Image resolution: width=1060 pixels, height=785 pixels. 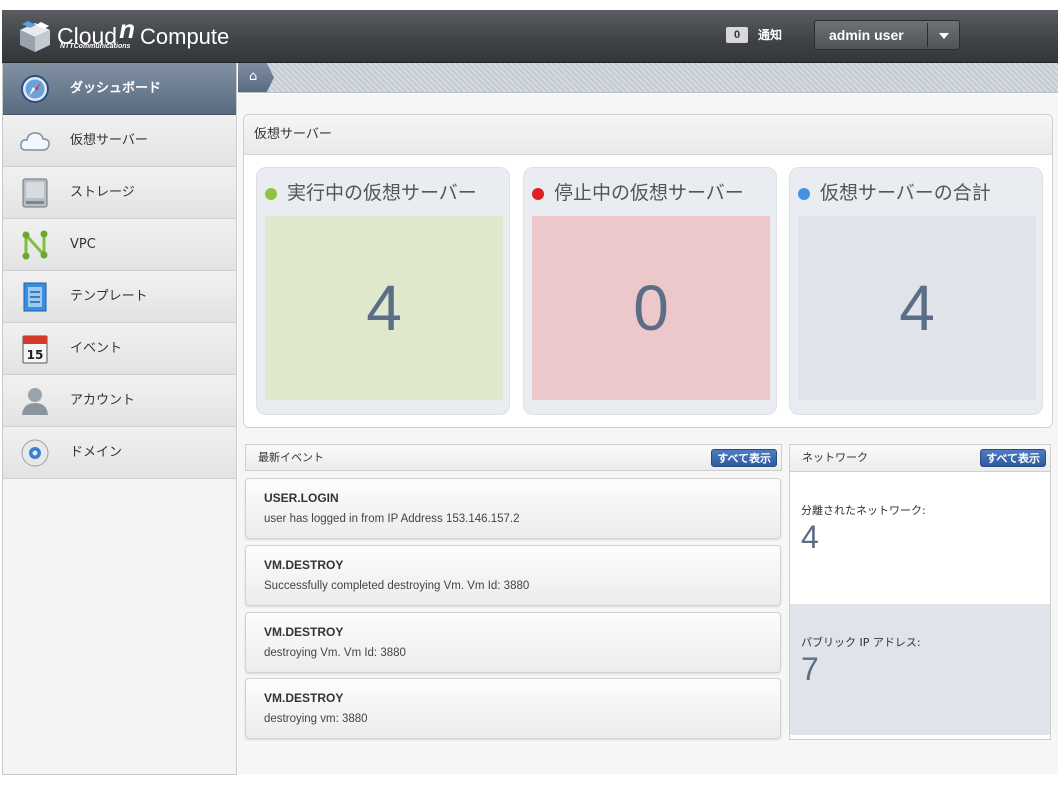 I want to click on network-title: ネットワーク, so click(x=835, y=457).